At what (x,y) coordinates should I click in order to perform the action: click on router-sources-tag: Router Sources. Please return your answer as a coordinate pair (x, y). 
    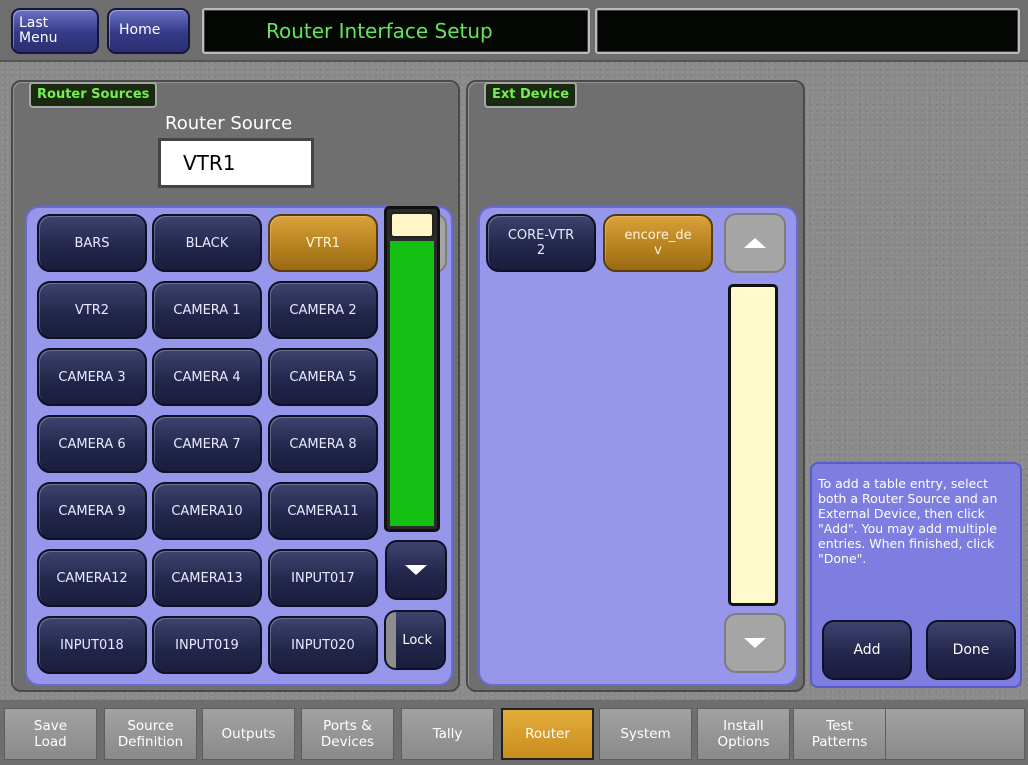
    Looking at the image, I should click on (93, 95).